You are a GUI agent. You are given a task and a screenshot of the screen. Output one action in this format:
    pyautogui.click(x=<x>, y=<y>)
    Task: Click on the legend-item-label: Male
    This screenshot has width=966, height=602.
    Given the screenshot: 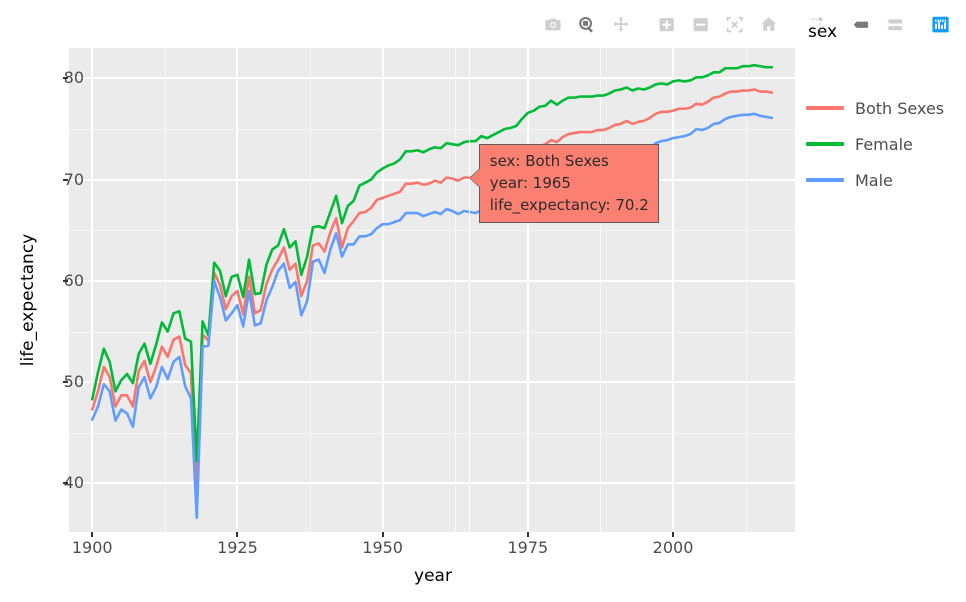 What is the action you would take?
    pyautogui.click(x=874, y=180)
    